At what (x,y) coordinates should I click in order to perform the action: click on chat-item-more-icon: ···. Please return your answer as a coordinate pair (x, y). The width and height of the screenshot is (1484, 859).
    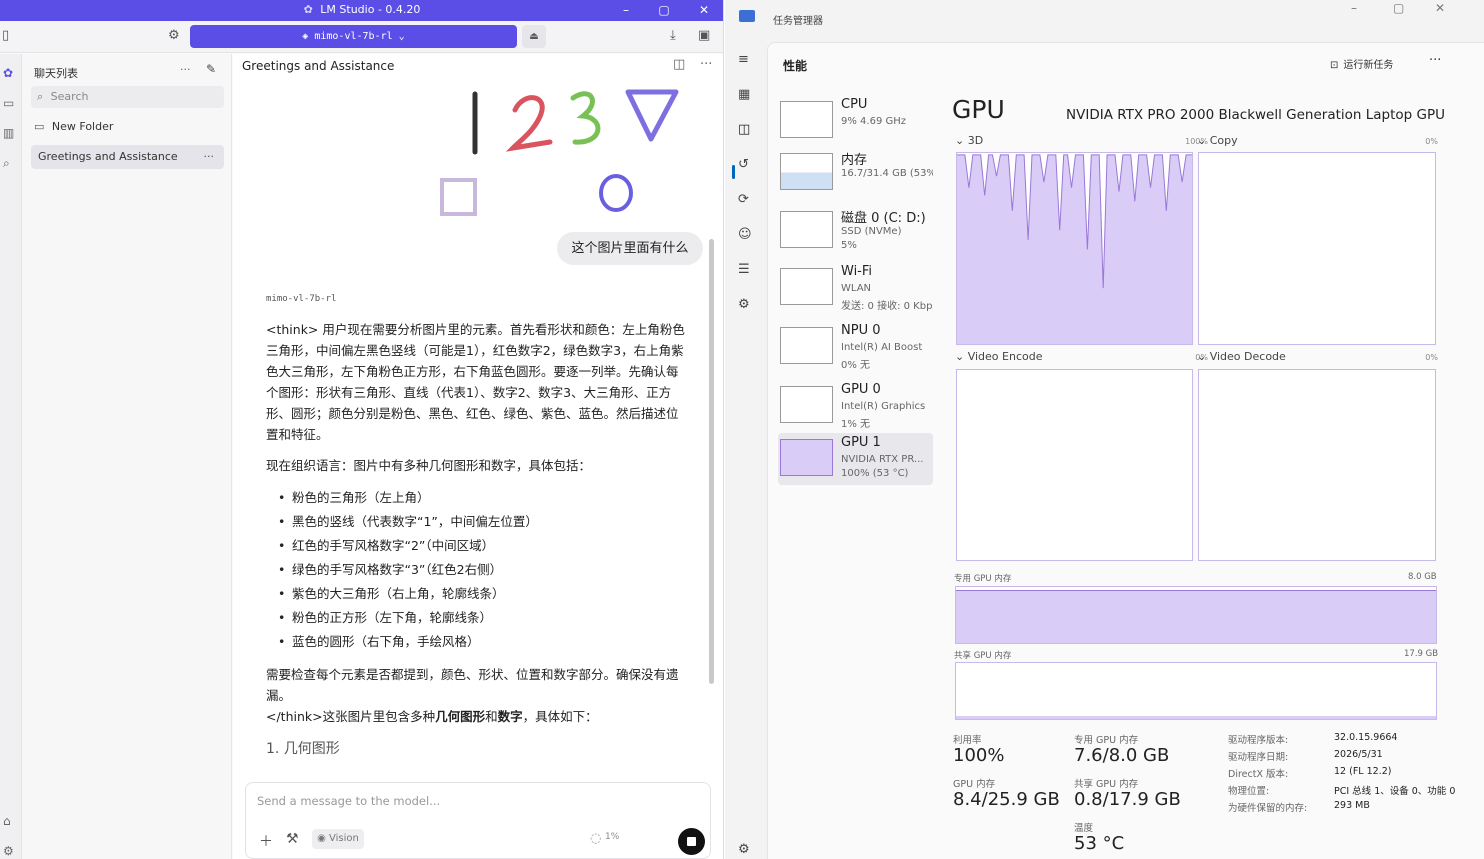
    Looking at the image, I should click on (209, 157).